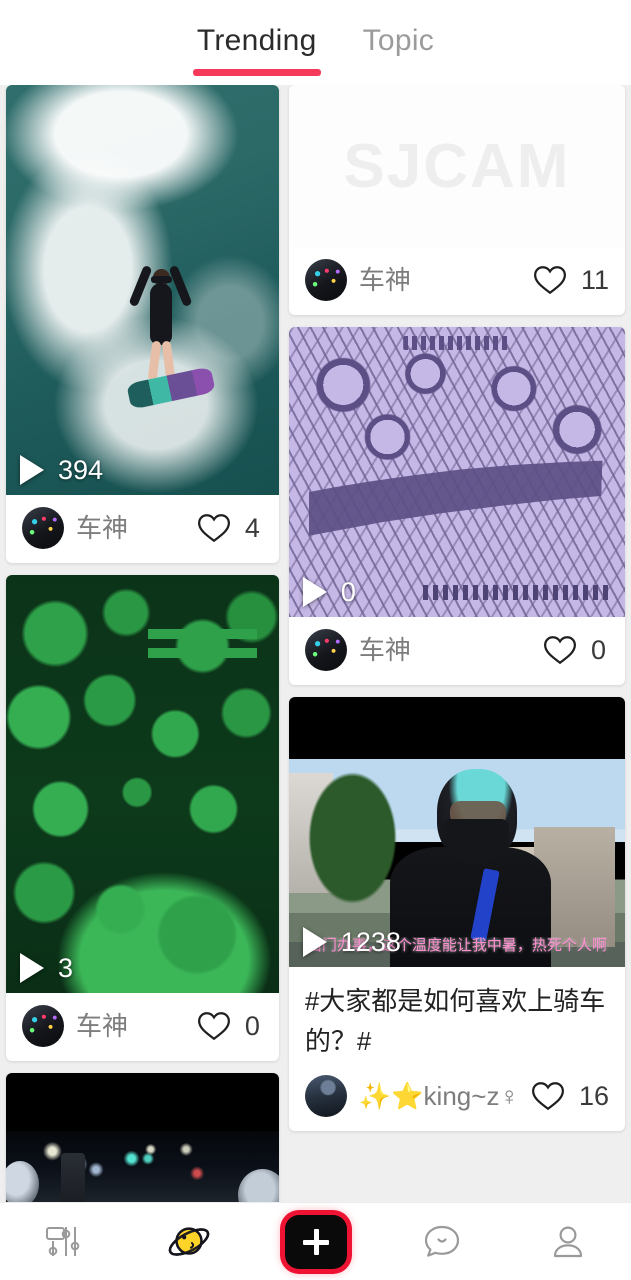 Image resolution: width=631 pixels, height=1280 pixels. I want to click on bottom-navigation-bar, so click(315, 1241).